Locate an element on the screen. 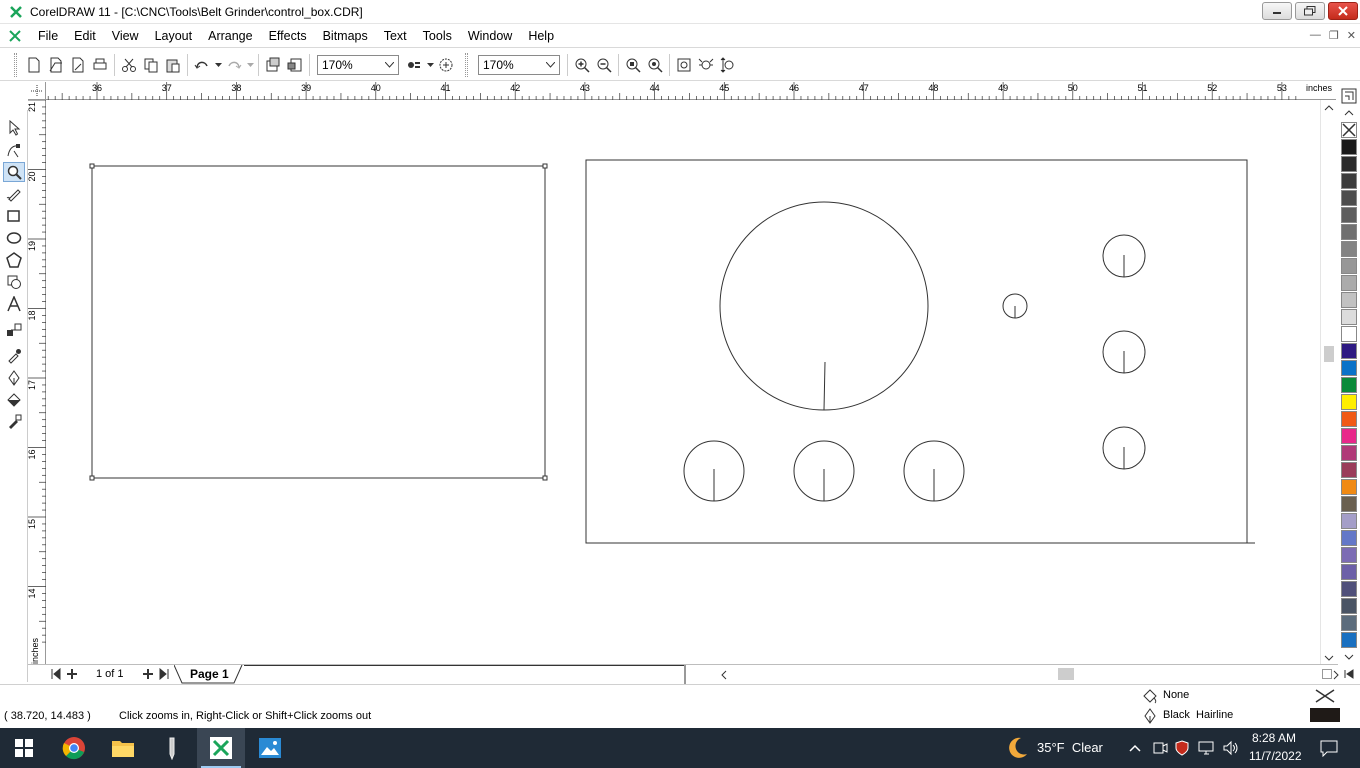 The height and width of the screenshot is (768, 1360). vertical-scrollbar is located at coordinates (1328, 383).